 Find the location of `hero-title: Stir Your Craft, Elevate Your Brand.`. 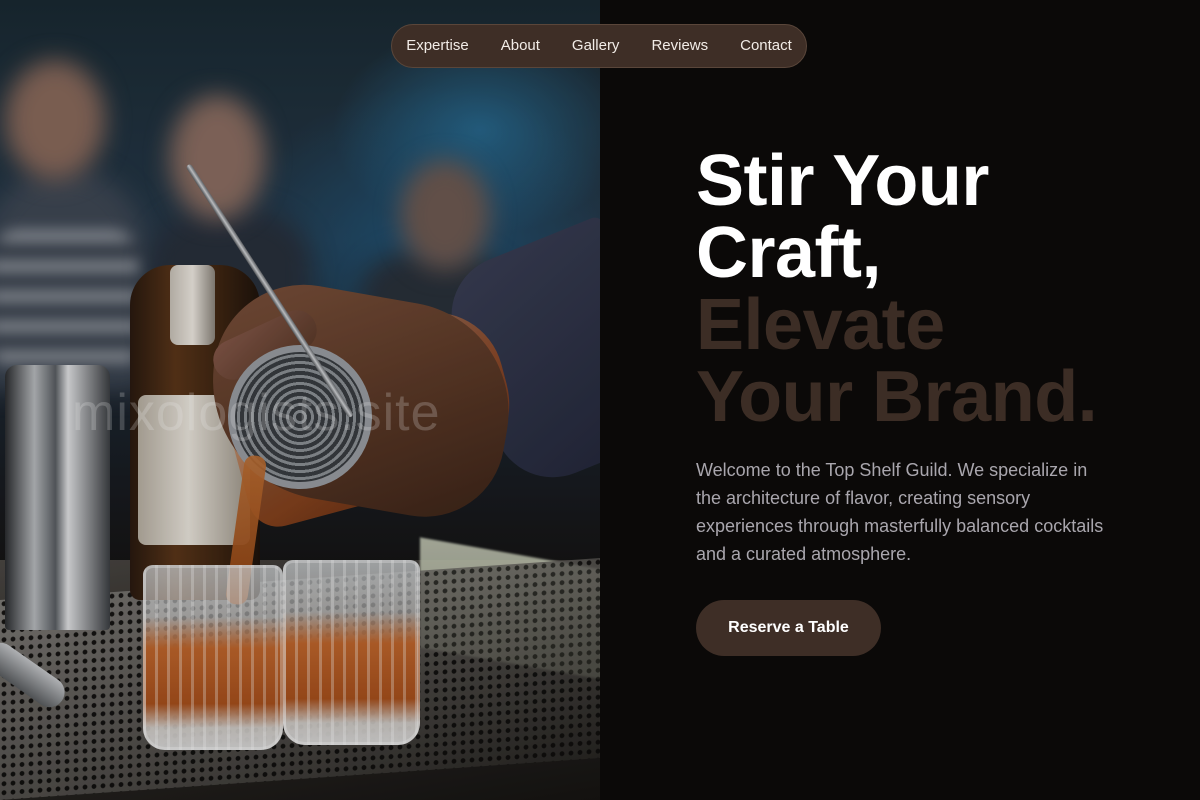

hero-title: Stir Your Craft, Elevate Your Brand. is located at coordinates (897, 289).